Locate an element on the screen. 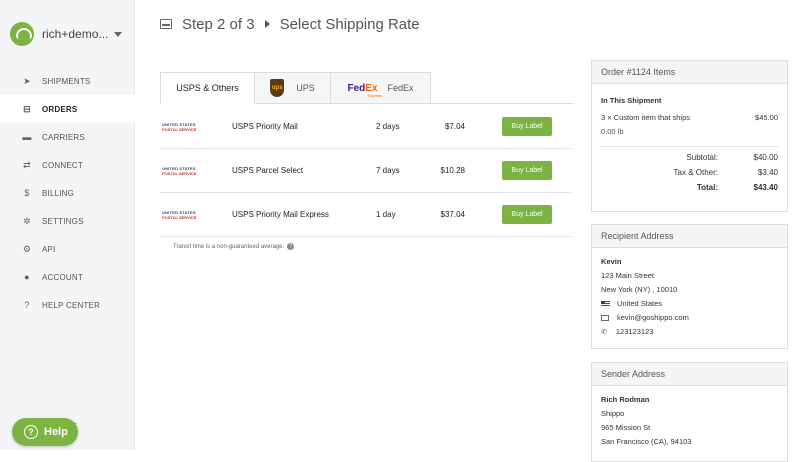  sidebar-item-label: CARRIERS is located at coordinates (63, 137).